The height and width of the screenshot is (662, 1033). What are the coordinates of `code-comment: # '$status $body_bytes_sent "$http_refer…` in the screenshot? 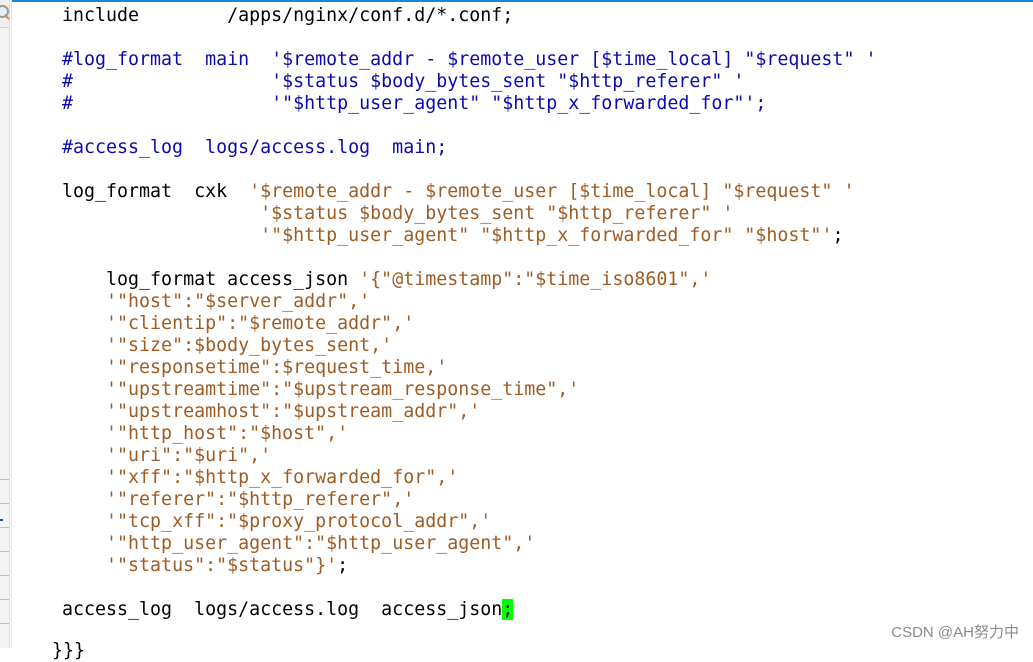 It's located at (403, 81).